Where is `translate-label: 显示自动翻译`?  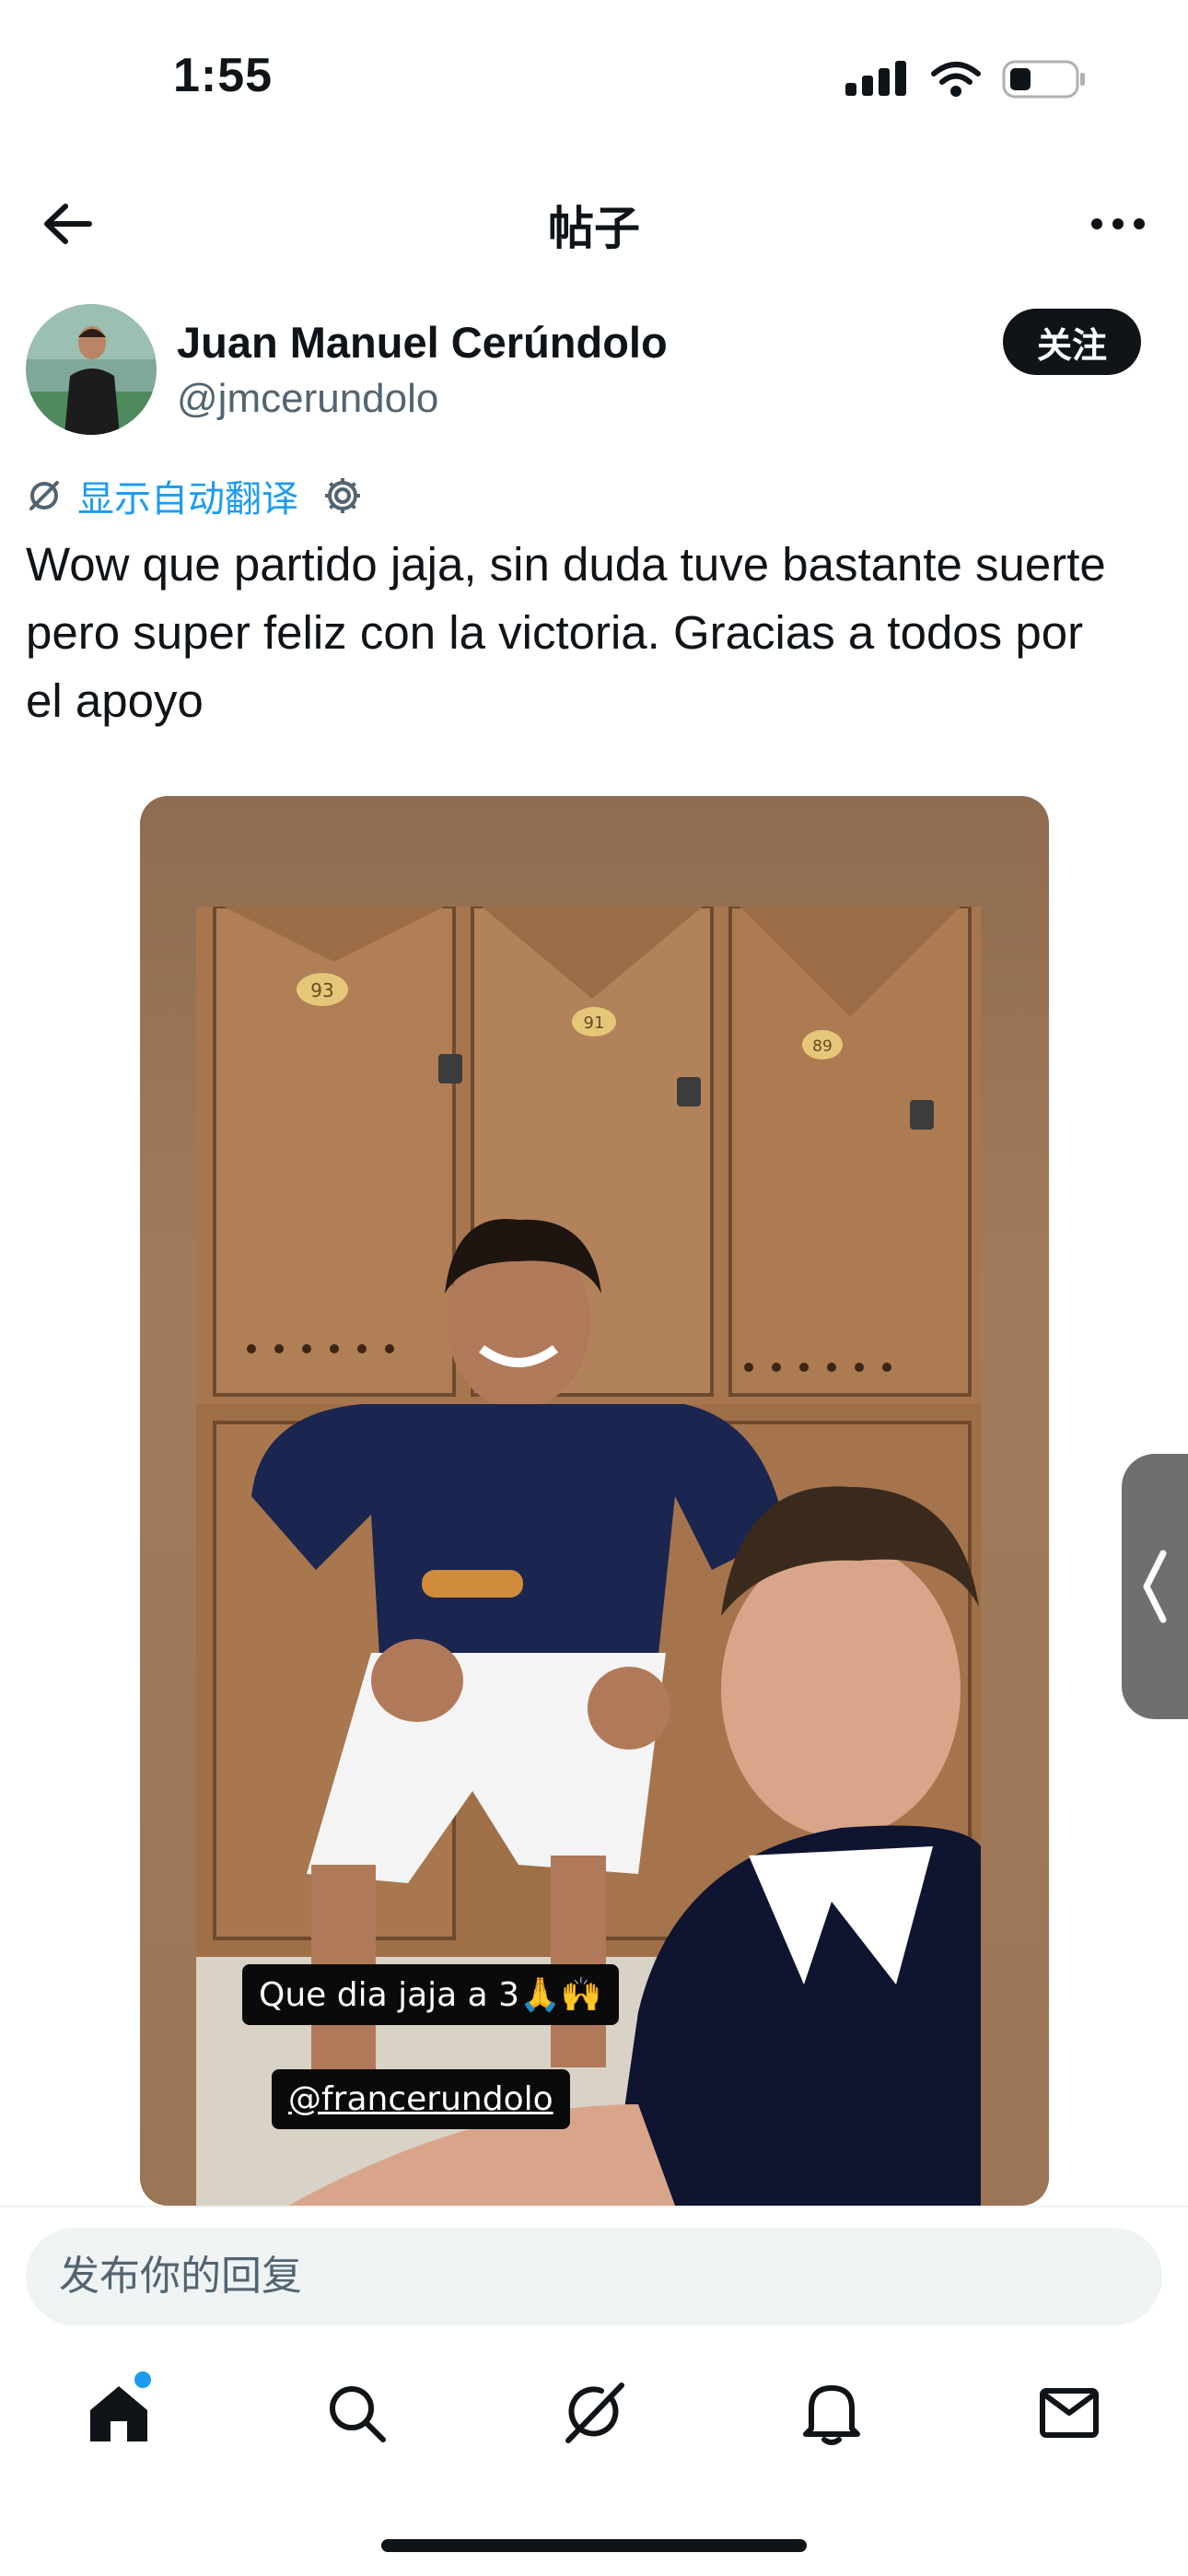 translate-label: 显示自动翻译 is located at coordinates (187, 495).